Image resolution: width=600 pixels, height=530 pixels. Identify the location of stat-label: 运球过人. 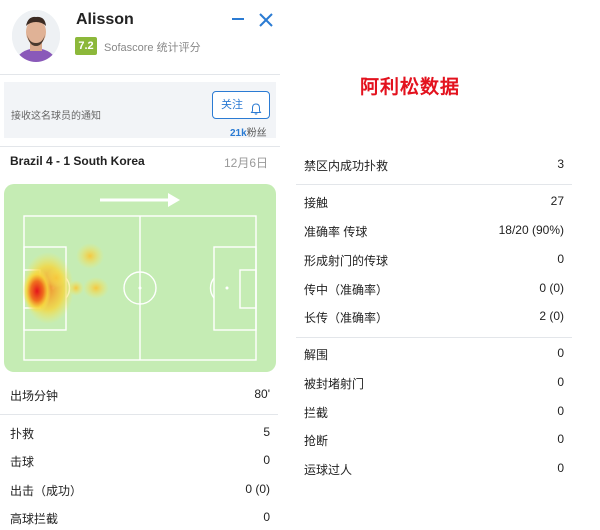
(328, 470).